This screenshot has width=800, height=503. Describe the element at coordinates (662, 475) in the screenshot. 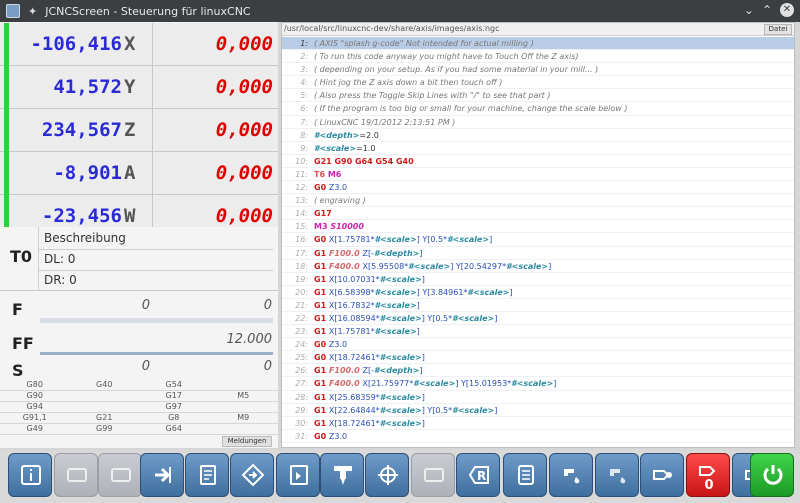

I see `machine-button` at that location.